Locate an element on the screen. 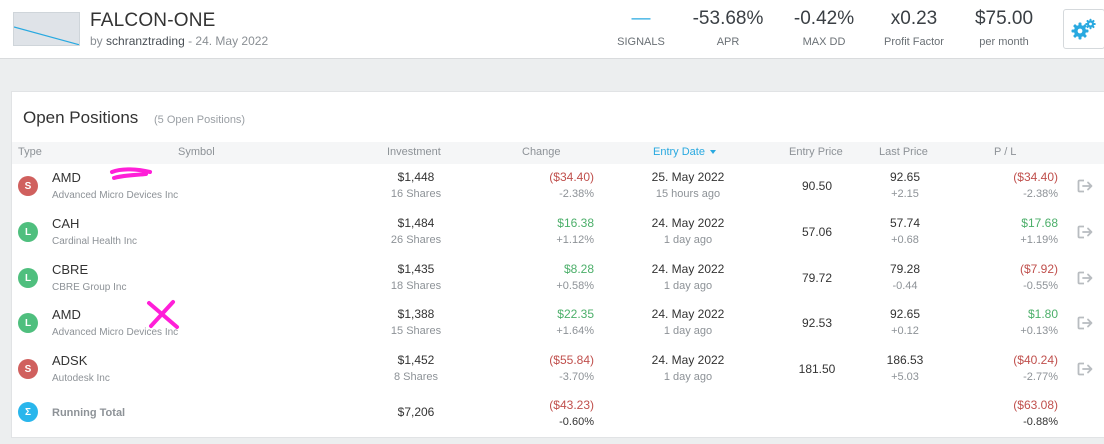 The height and width of the screenshot is (444, 1104). author-link: schranztrading is located at coordinates (145, 41).